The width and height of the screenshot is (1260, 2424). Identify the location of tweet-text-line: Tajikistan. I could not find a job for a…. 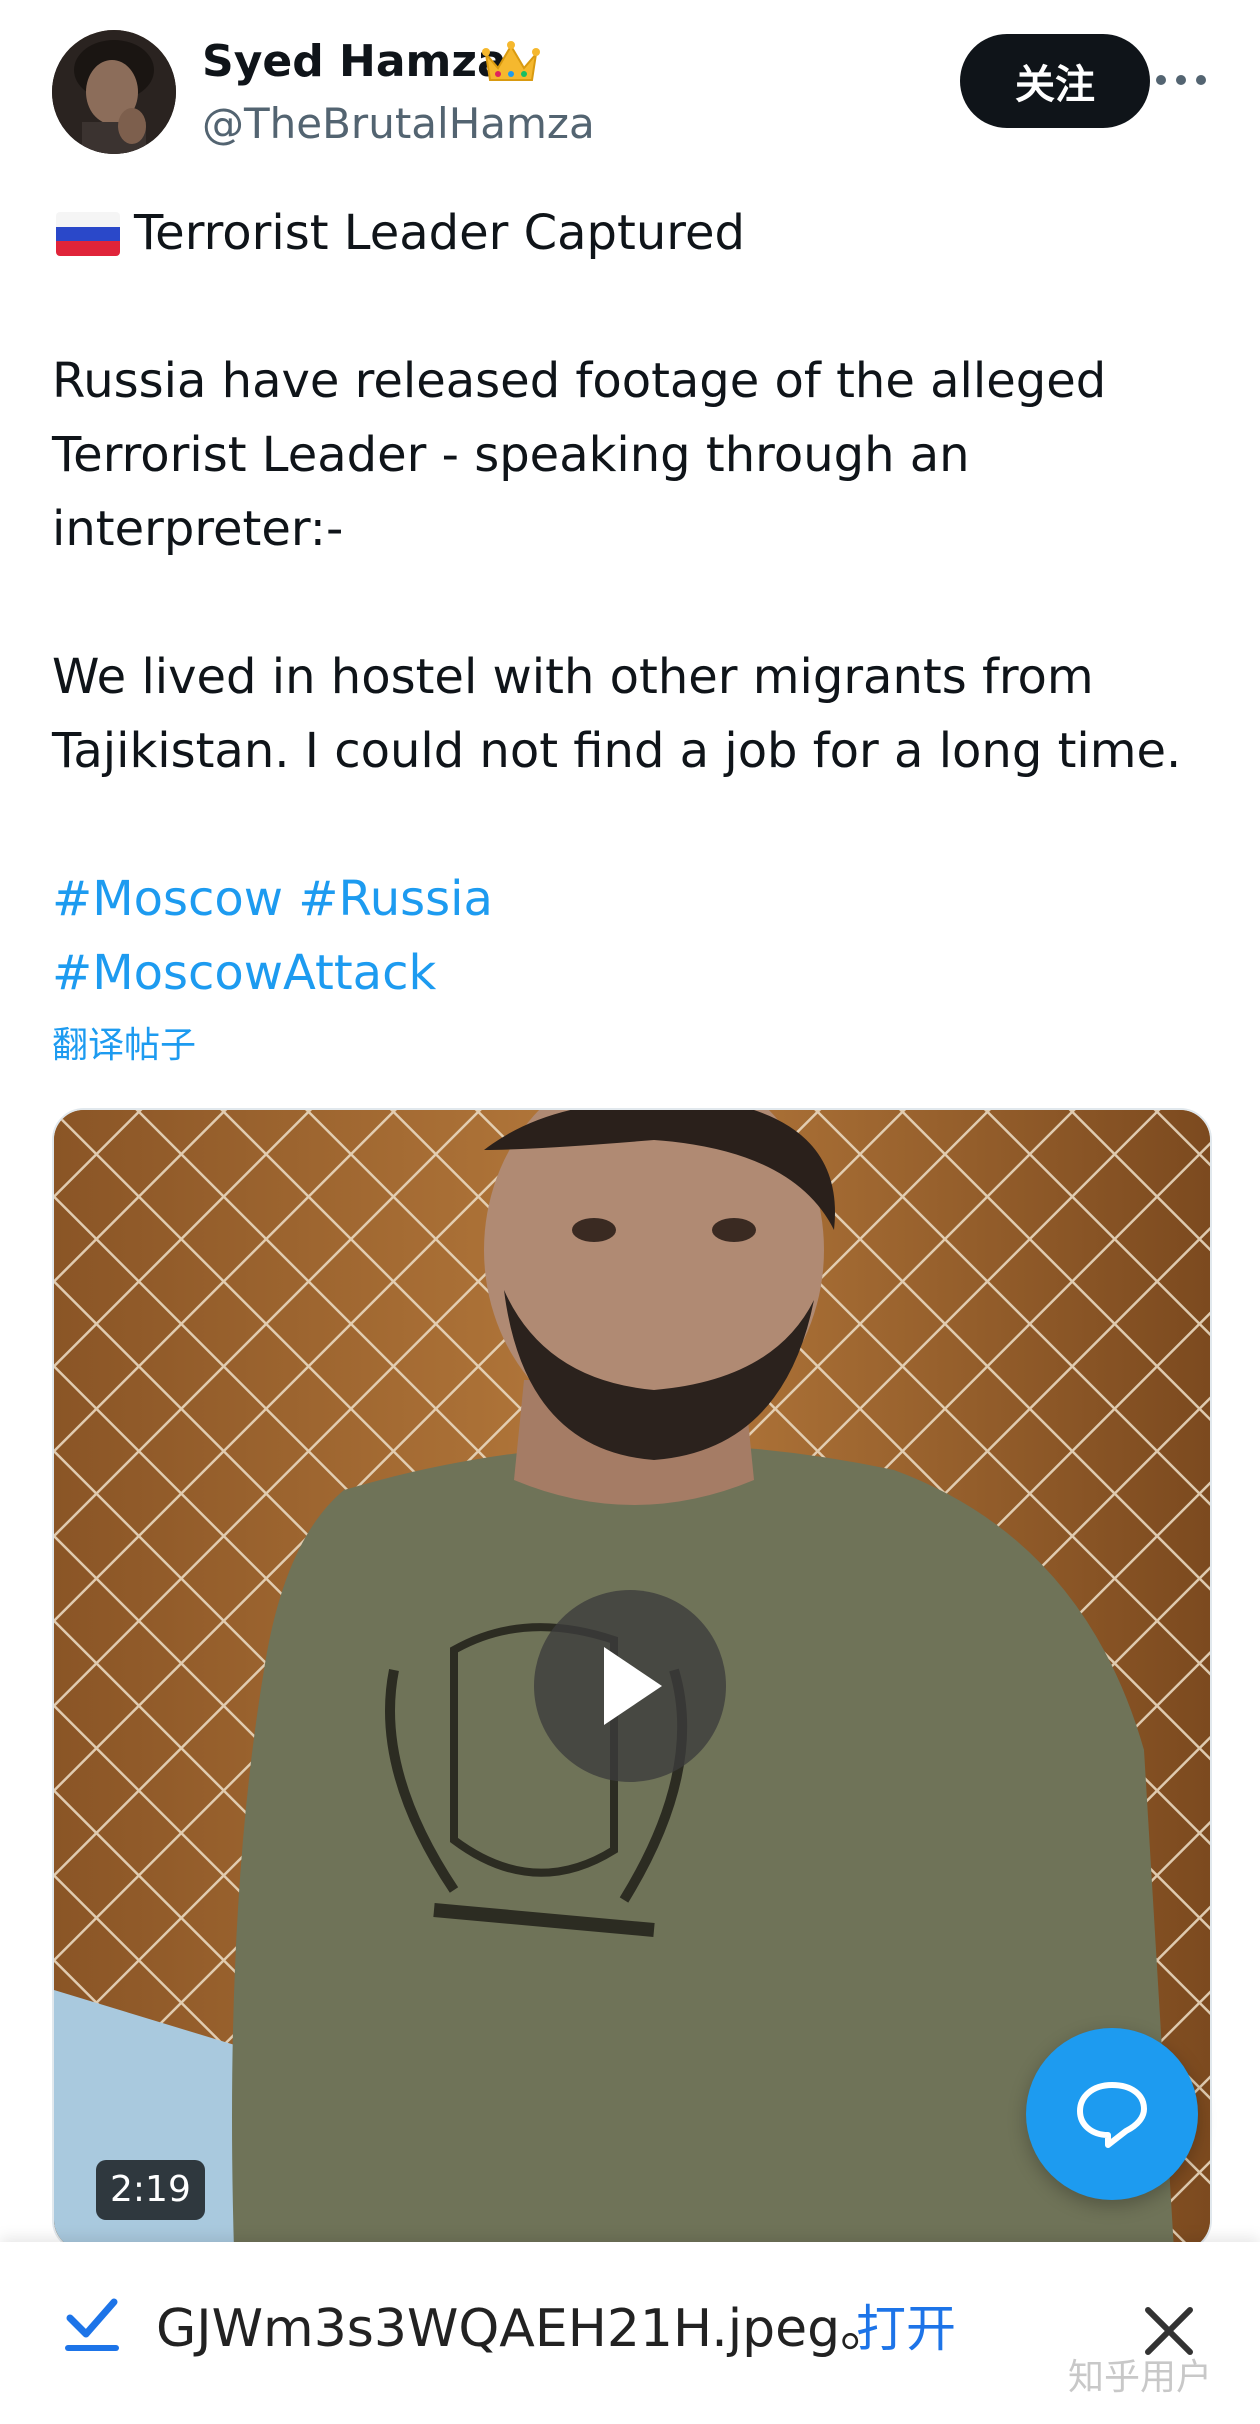
(617, 751).